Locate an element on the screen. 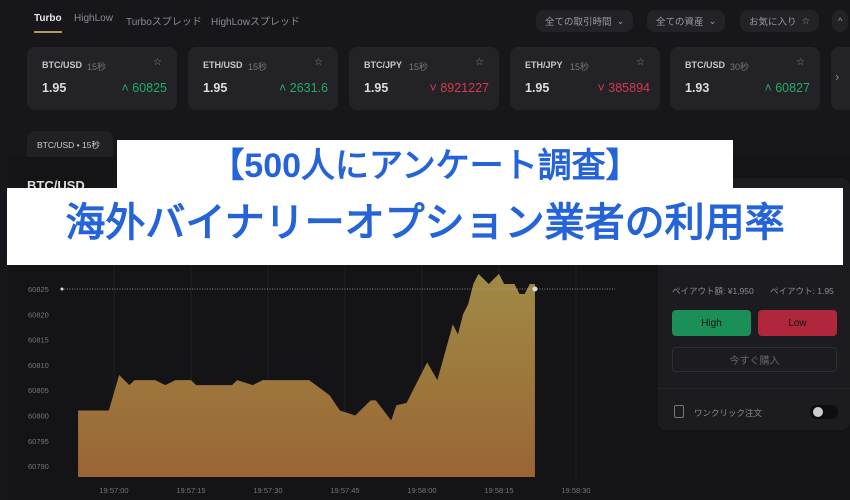 The height and width of the screenshot is (500, 850). current-price-dot is located at coordinates (535, 289).